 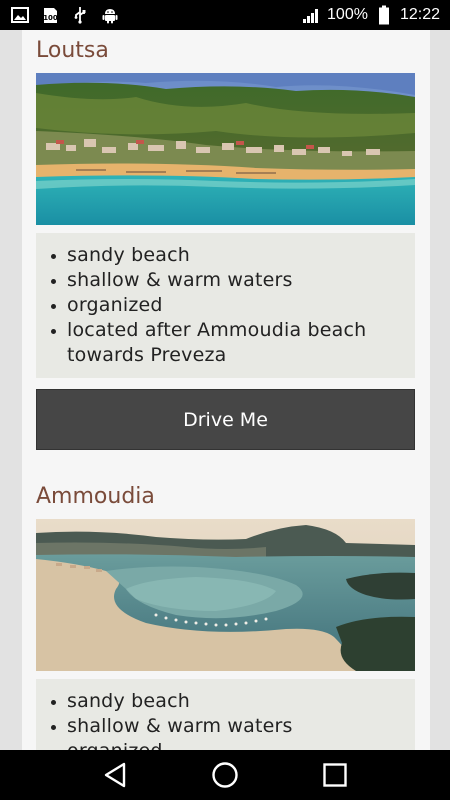 I want to click on image-icon, so click(x=20, y=15).